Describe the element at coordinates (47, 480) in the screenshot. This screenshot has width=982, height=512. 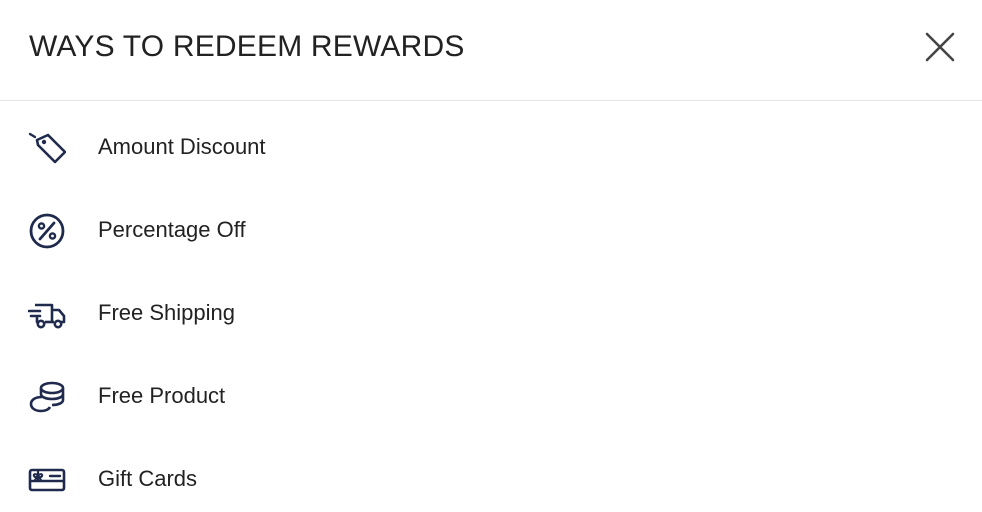
I see `gift-card-icon` at that location.